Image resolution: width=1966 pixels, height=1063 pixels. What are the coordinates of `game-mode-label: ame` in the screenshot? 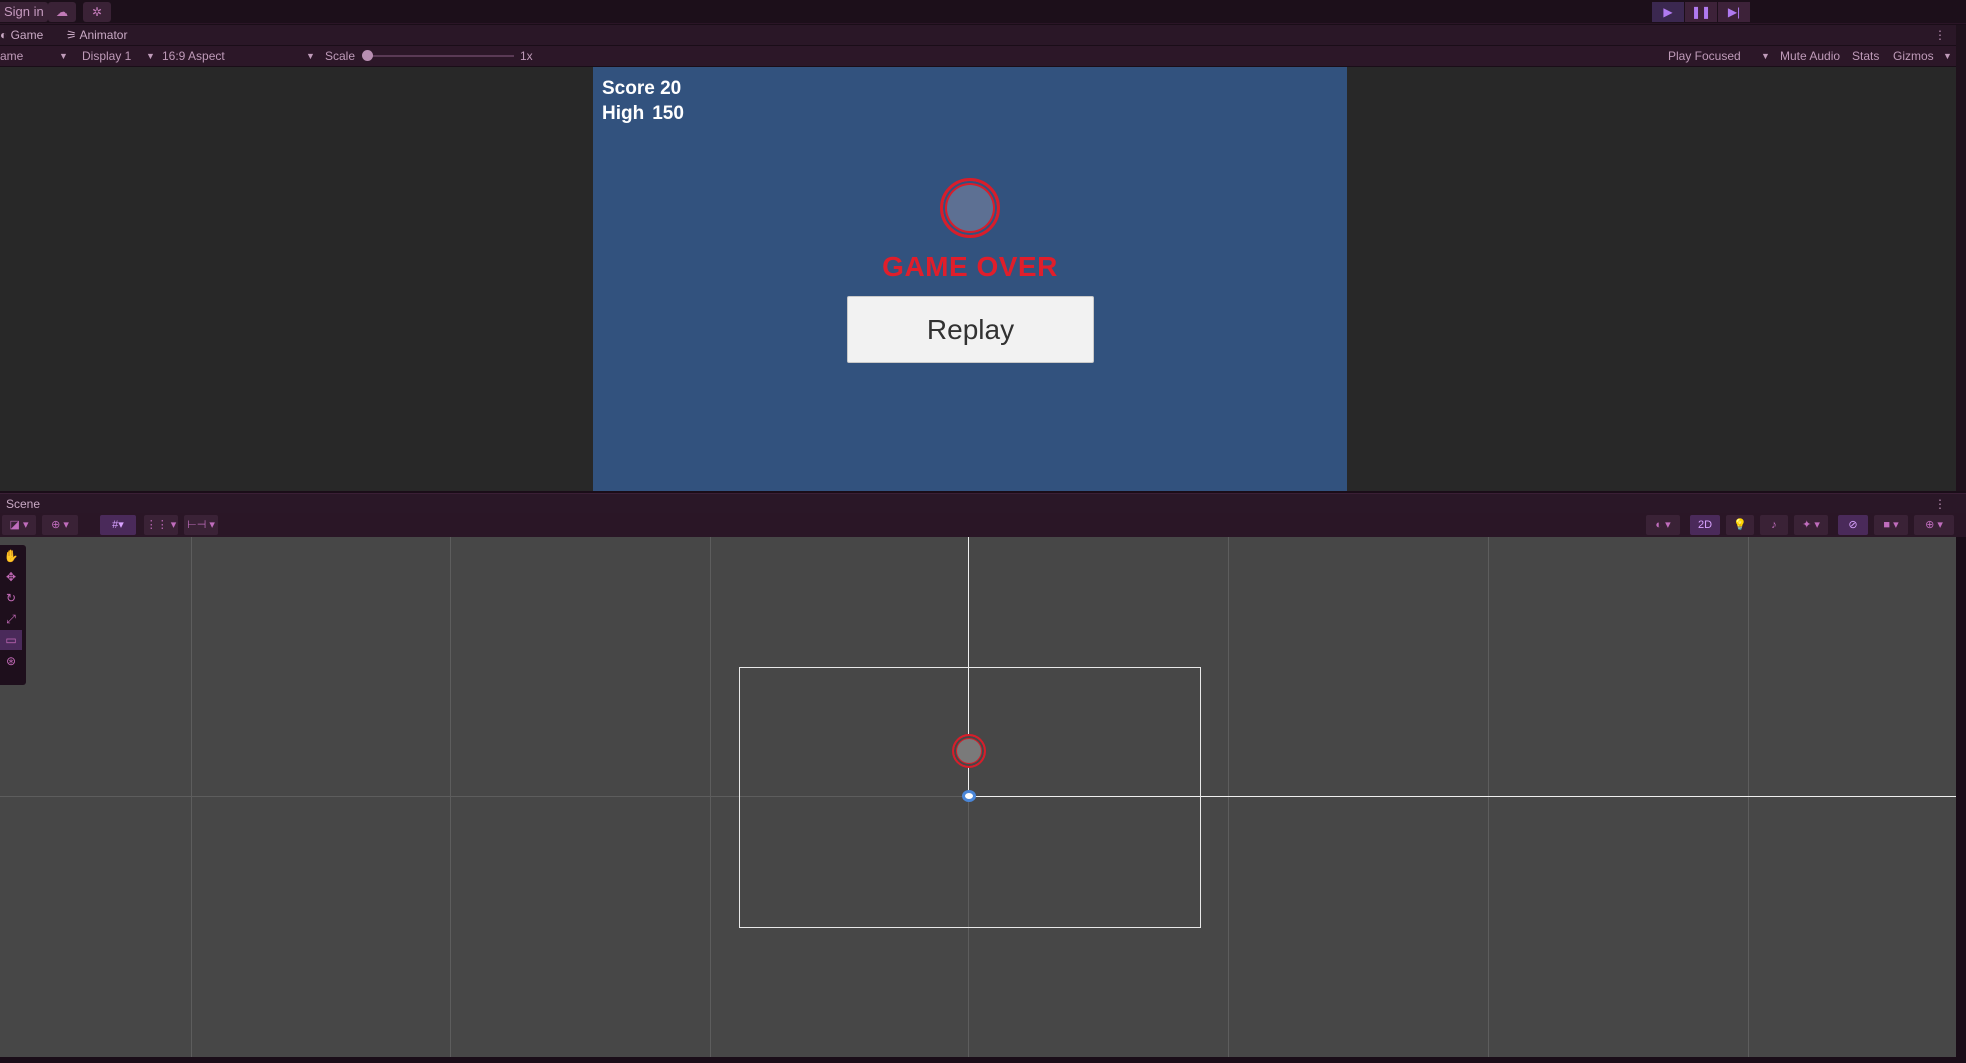 It's located at (12, 56).